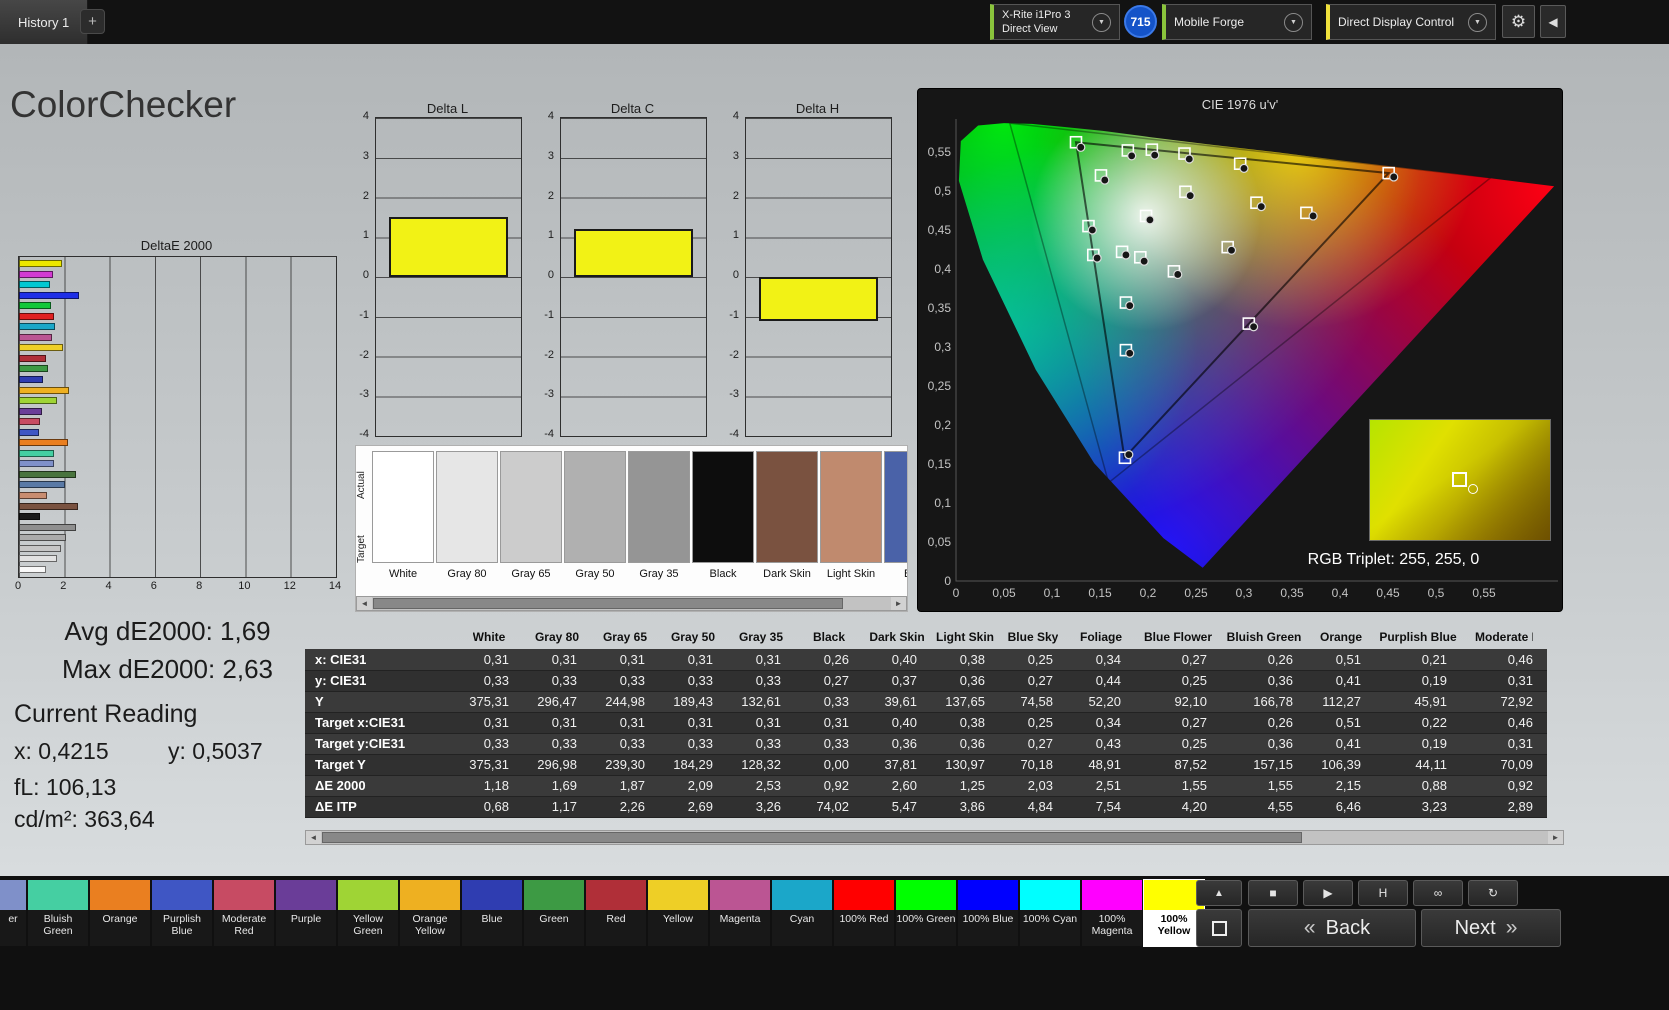 This screenshot has width=1669, height=1010. Describe the element at coordinates (942, 347) in the screenshot. I see `svg-text: 0,3` at that location.